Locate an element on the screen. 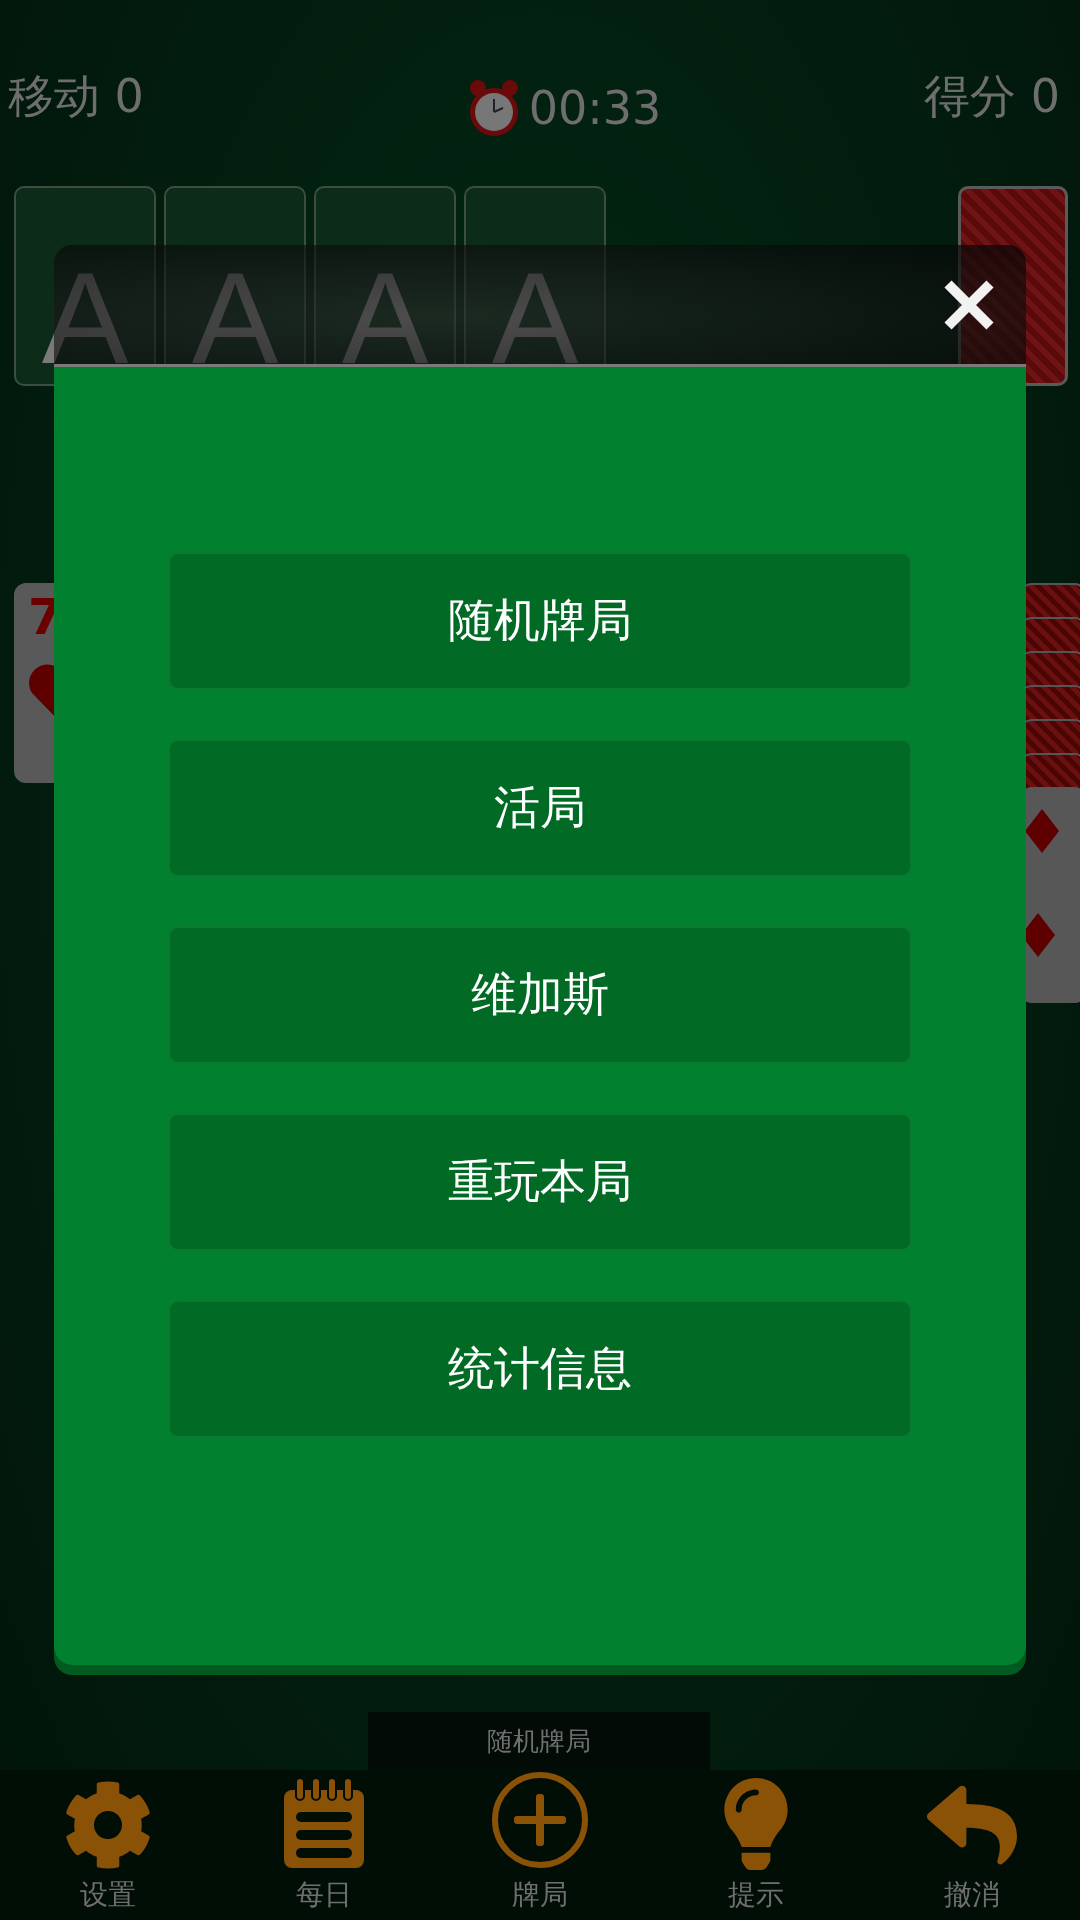 This screenshot has height=1920, width=1080. menu-button: 随机牌局 is located at coordinates (540, 621).